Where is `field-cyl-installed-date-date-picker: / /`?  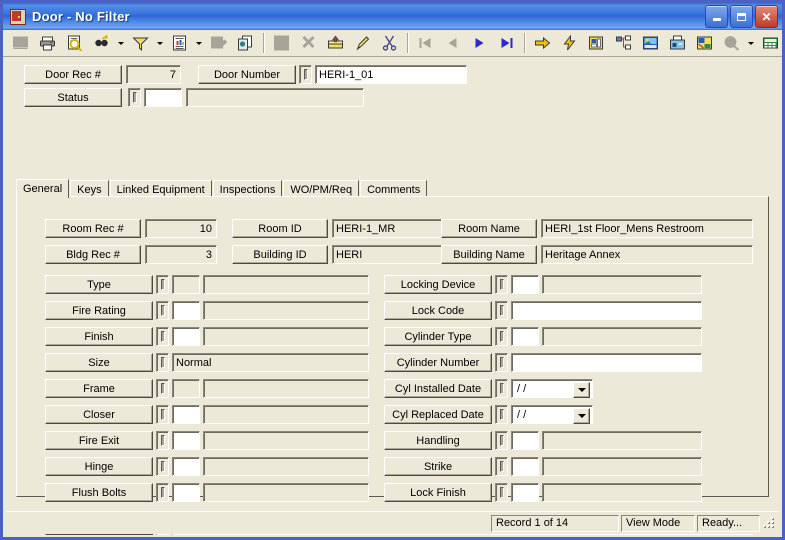 field-cyl-installed-date-date-picker: / / is located at coordinates (552, 388).